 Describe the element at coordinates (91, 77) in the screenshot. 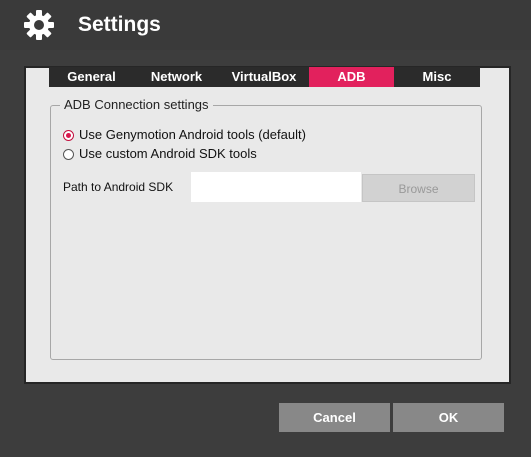

I see `tab-general: General` at that location.